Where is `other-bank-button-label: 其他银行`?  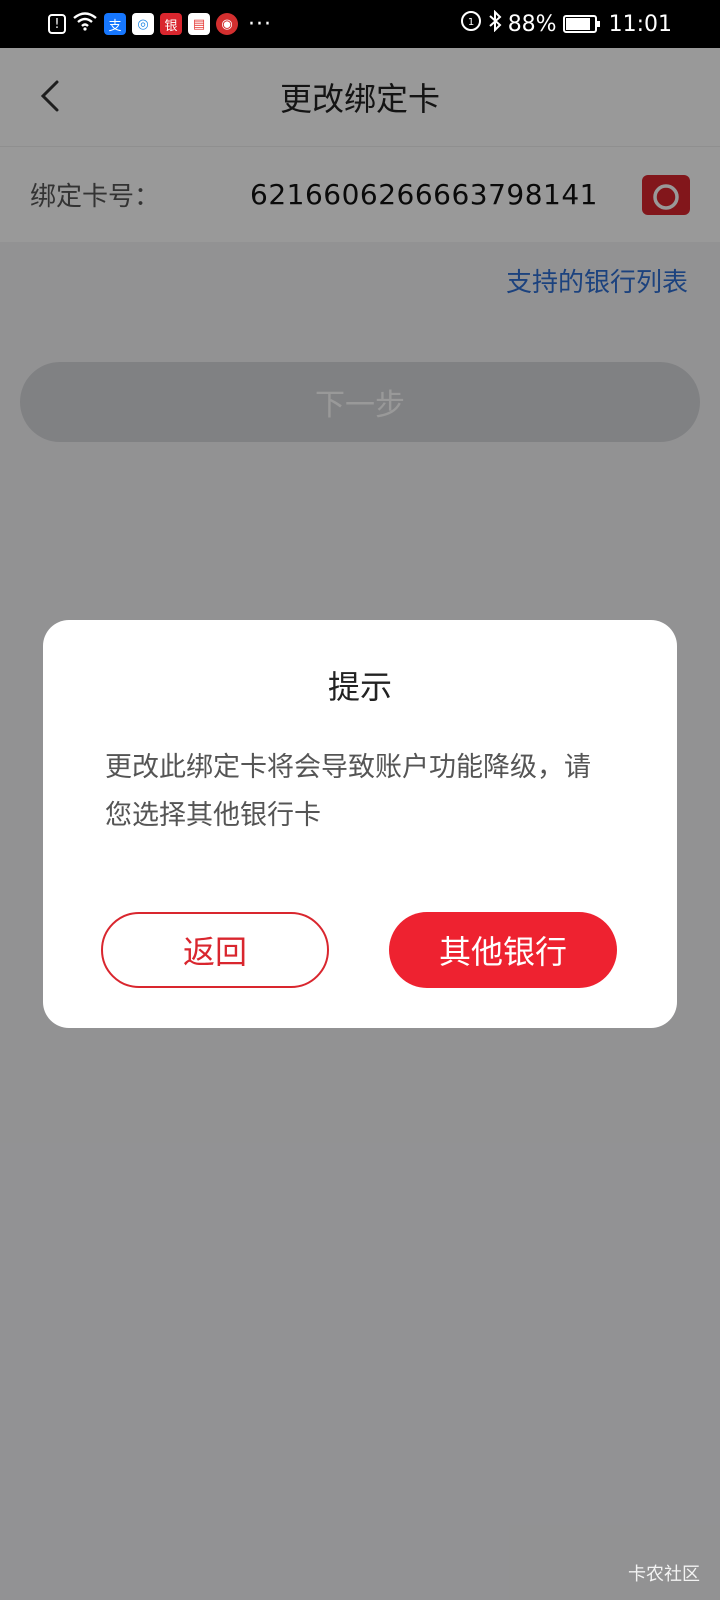 other-bank-button-label: 其他银行 is located at coordinates (502, 952).